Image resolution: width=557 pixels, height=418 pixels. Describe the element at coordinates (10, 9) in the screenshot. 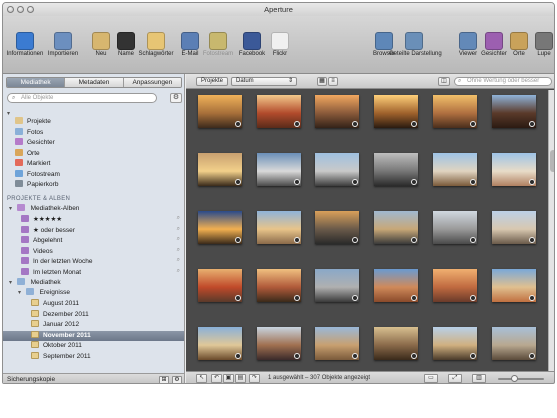

I see `close-window-button` at that location.